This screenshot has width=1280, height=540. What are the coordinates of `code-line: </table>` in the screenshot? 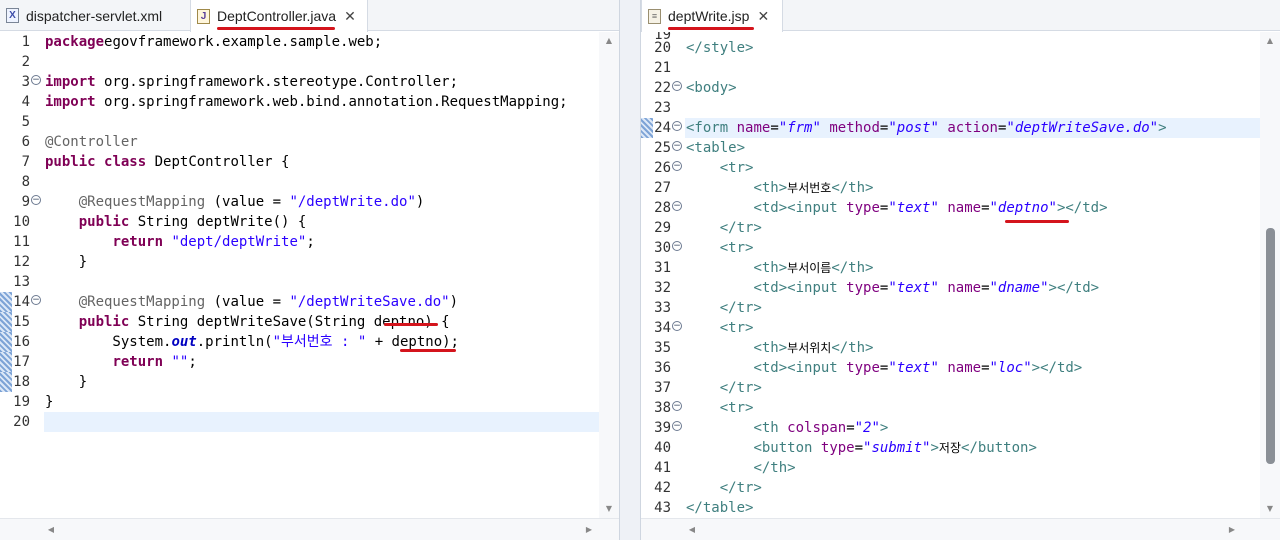 It's located at (972, 508).